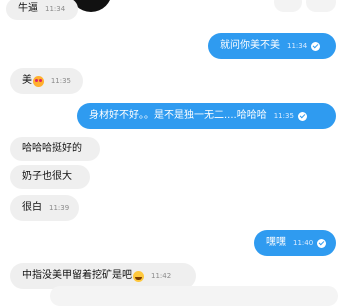 This screenshot has height=306, width=342. I want to click on message-text: 美, so click(27, 80).